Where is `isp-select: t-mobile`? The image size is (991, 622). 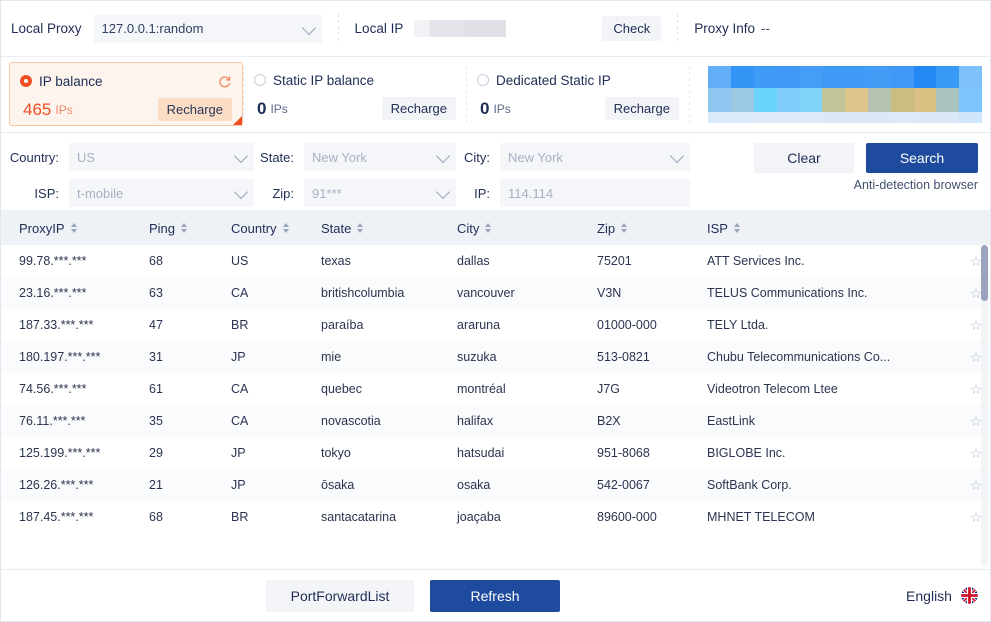 isp-select: t-mobile is located at coordinates (161, 193).